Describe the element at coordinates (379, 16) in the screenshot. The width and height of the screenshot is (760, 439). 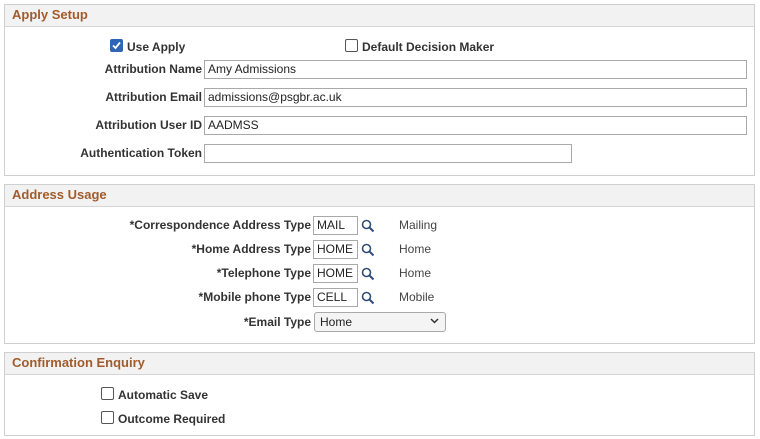
I see `apply-setup-header: Apply Setup` at that location.